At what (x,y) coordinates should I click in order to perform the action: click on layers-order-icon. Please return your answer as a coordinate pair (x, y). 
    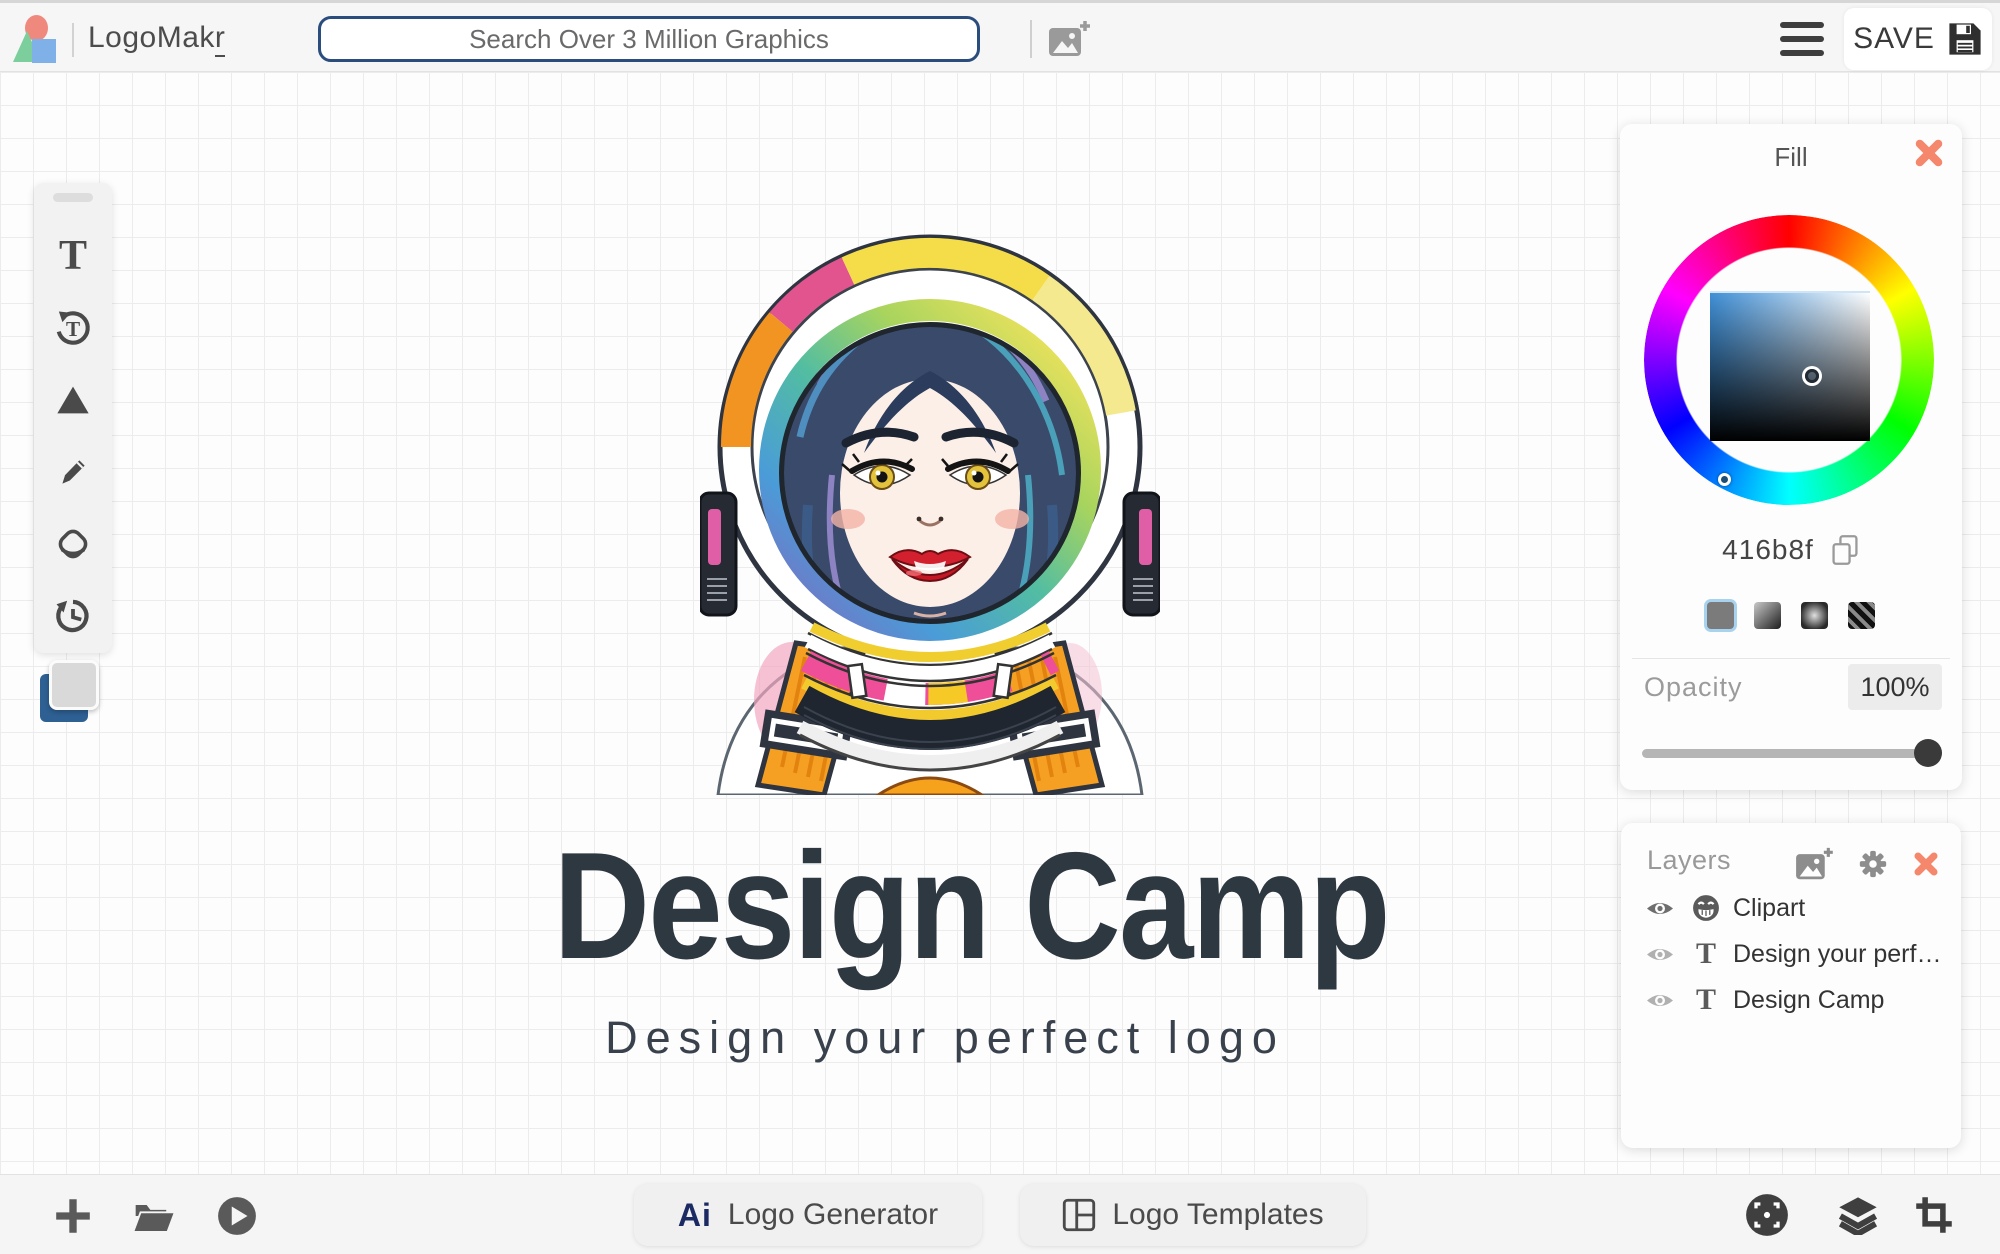
    Looking at the image, I should click on (1858, 1215).